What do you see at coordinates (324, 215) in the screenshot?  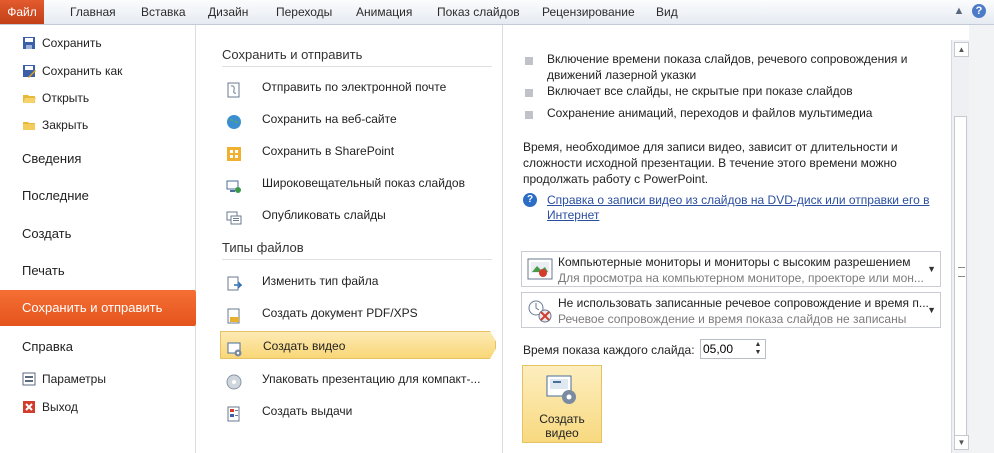 I see `option-publish-slides-label: Опубликовать слайды` at bounding box center [324, 215].